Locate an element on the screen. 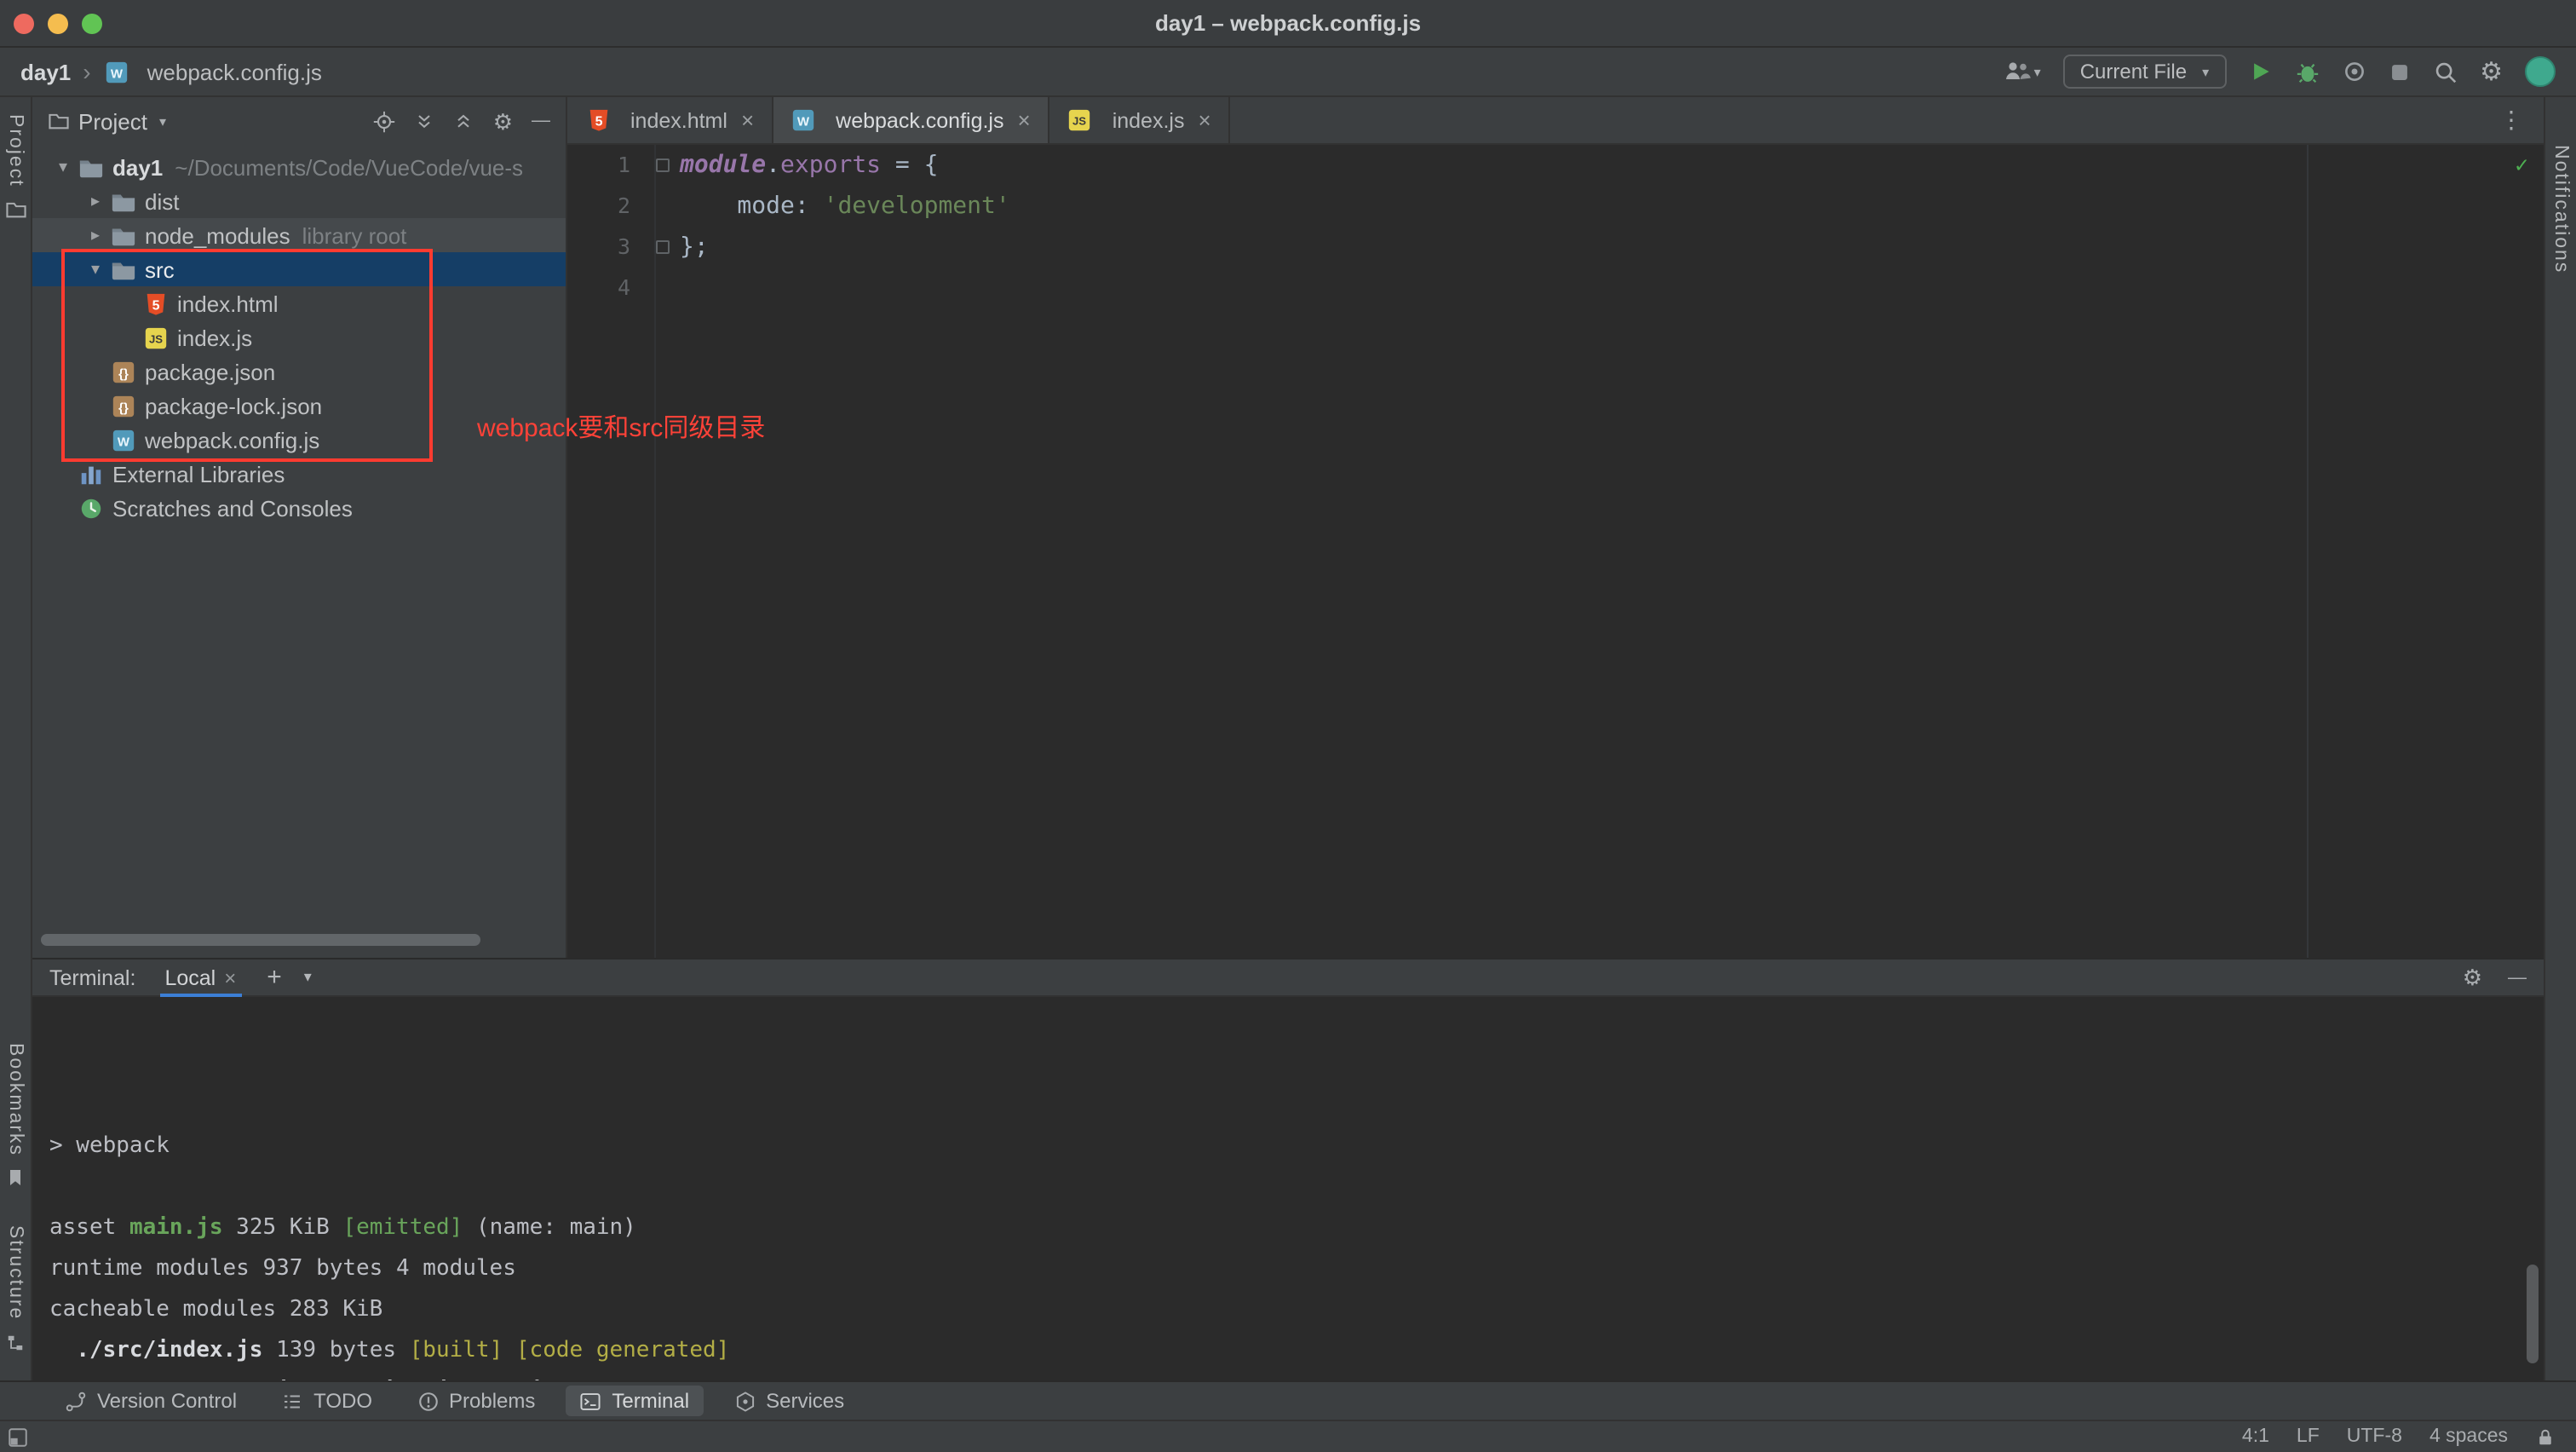  panel-settings-gear-icon: ⚙ is located at coordinates (503, 121).